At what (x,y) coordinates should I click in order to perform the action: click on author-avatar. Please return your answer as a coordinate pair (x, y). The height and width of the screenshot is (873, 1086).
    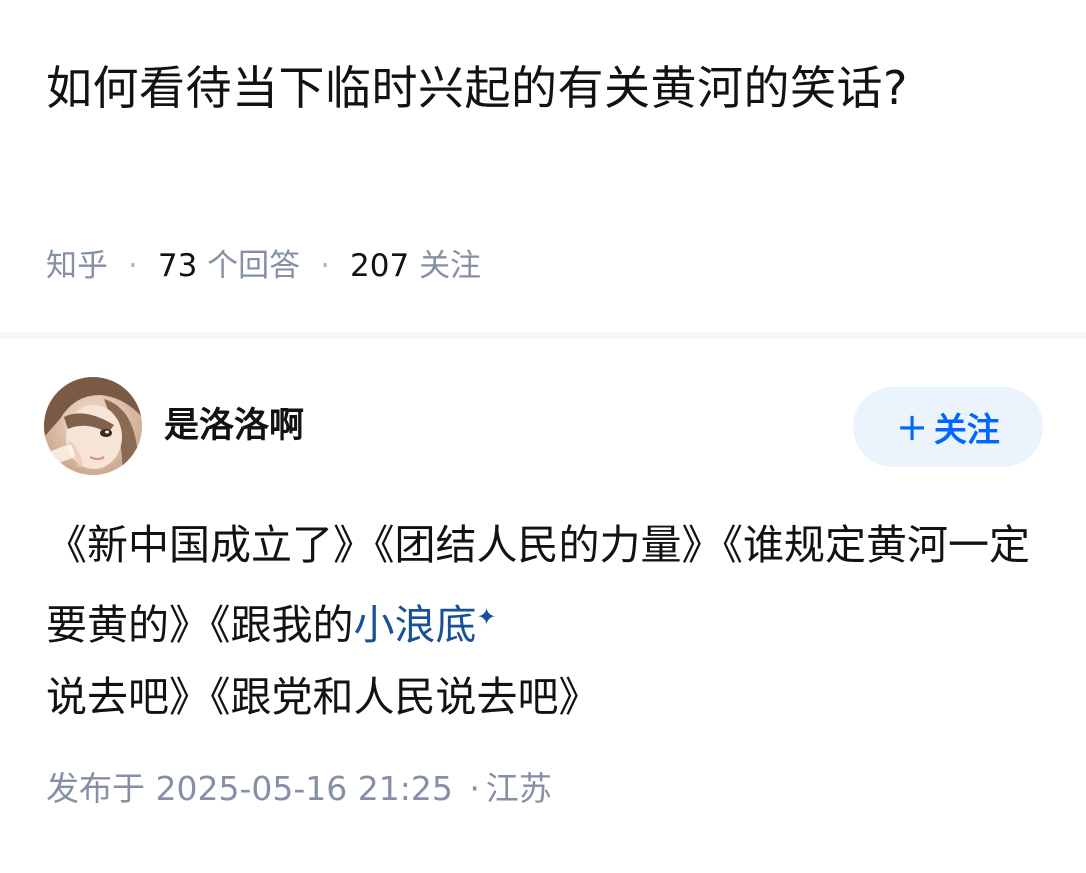
    Looking at the image, I should click on (93, 426).